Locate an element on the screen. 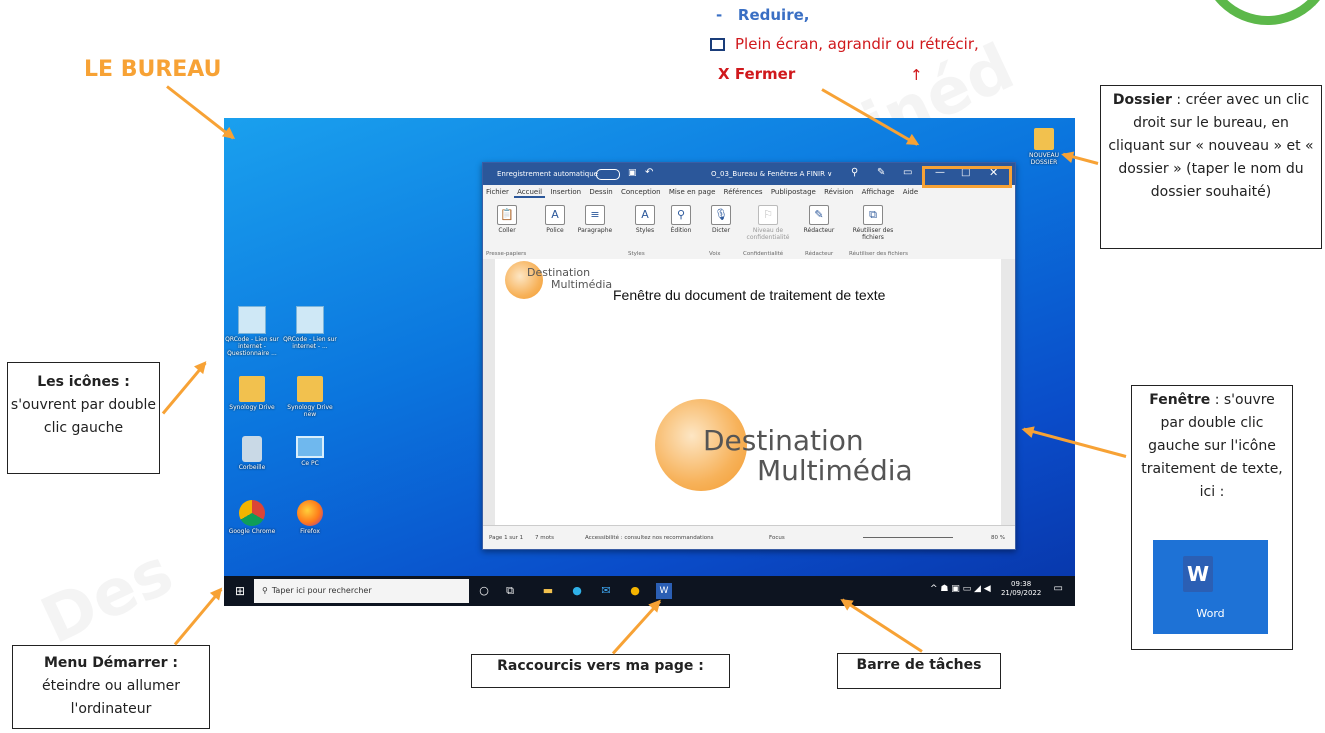  group-label: Rédacteur is located at coordinates (819, 254).